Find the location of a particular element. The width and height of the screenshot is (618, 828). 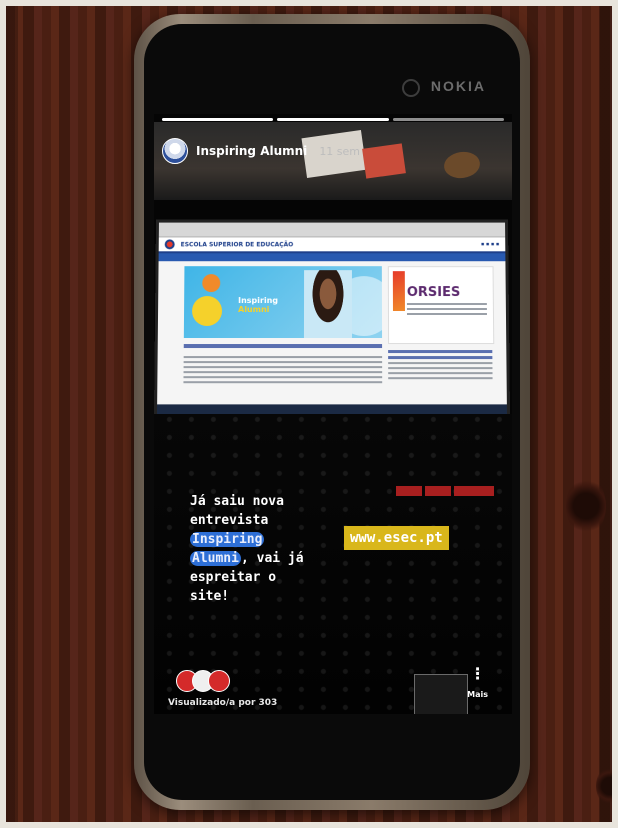

side-article-lines is located at coordinates (440, 366).